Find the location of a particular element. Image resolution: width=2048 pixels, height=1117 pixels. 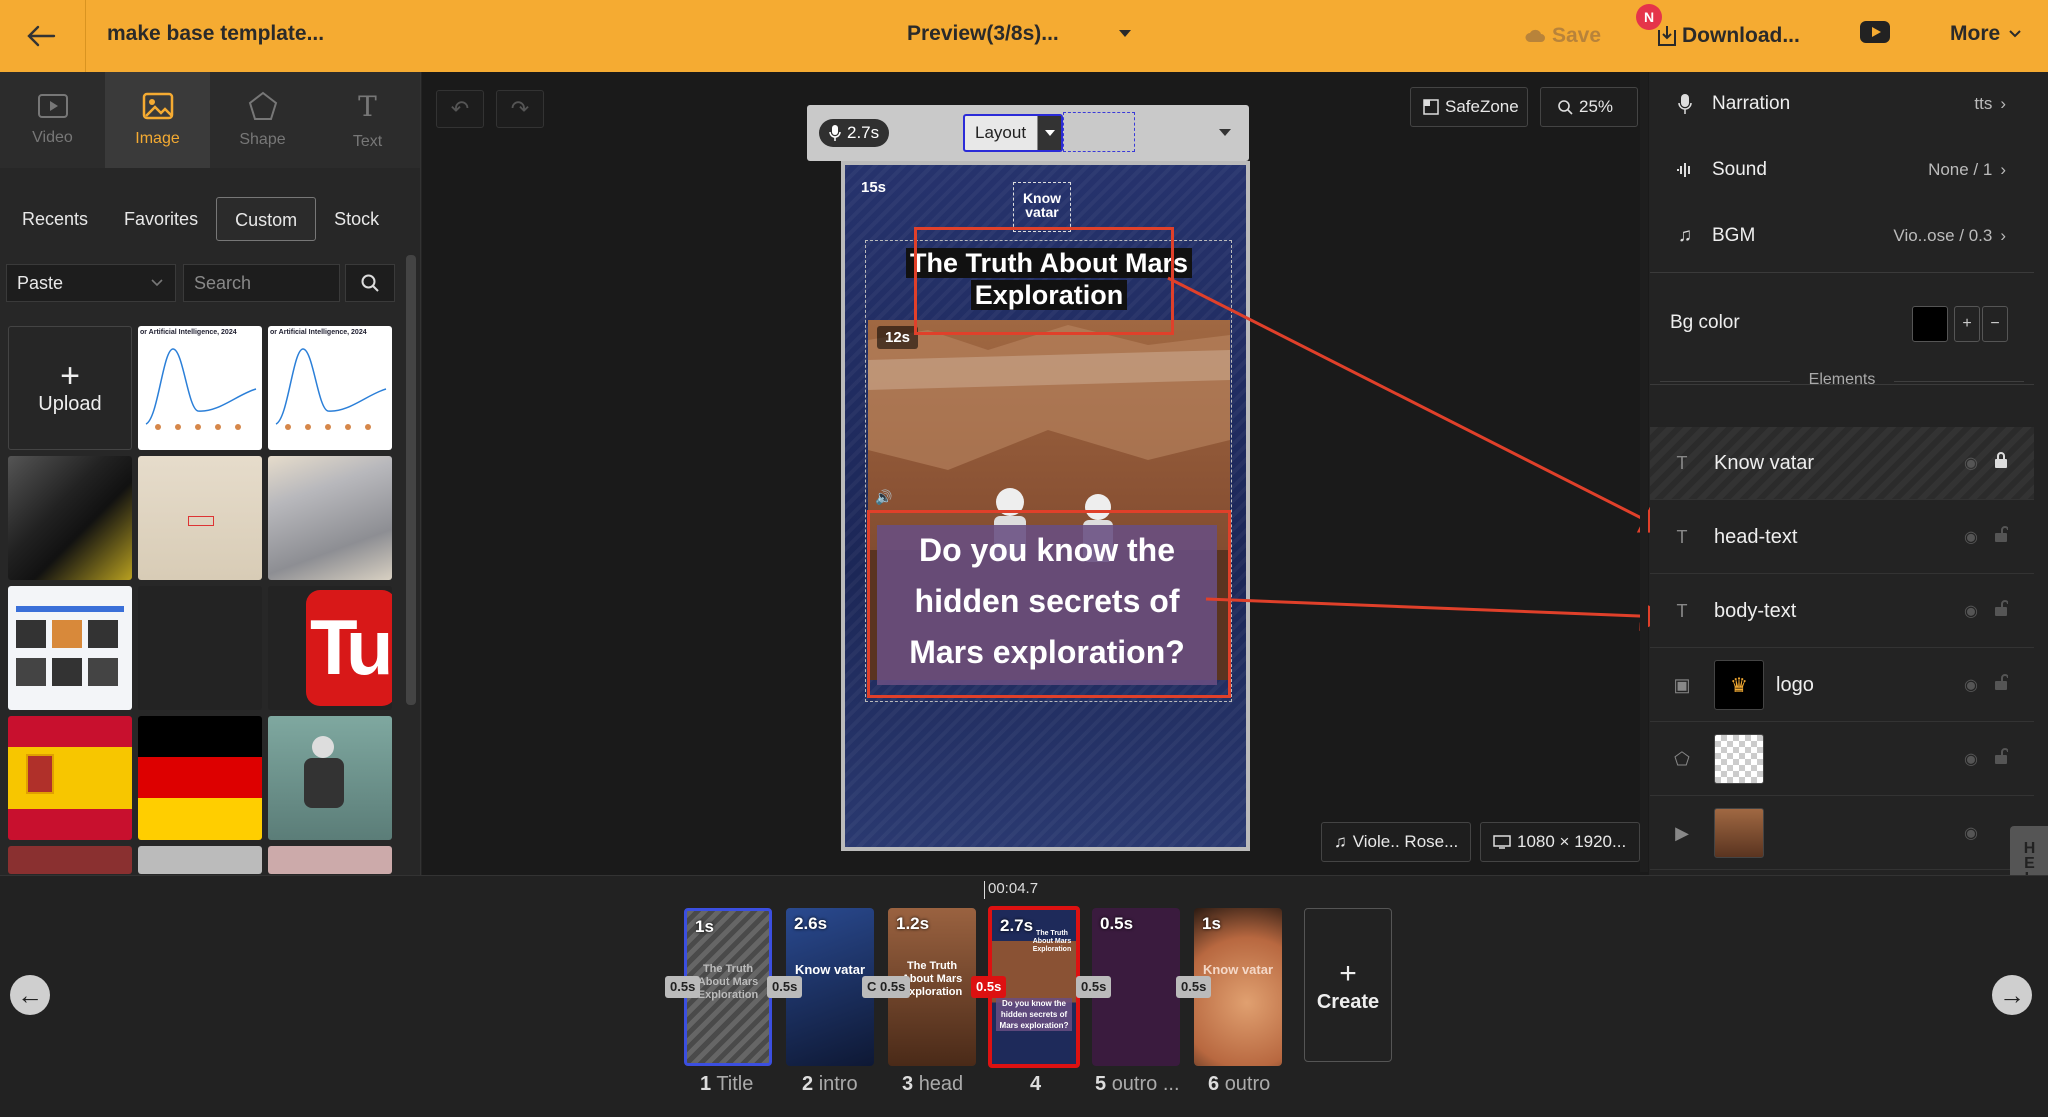

save-label: Save is located at coordinates (1577, 35).